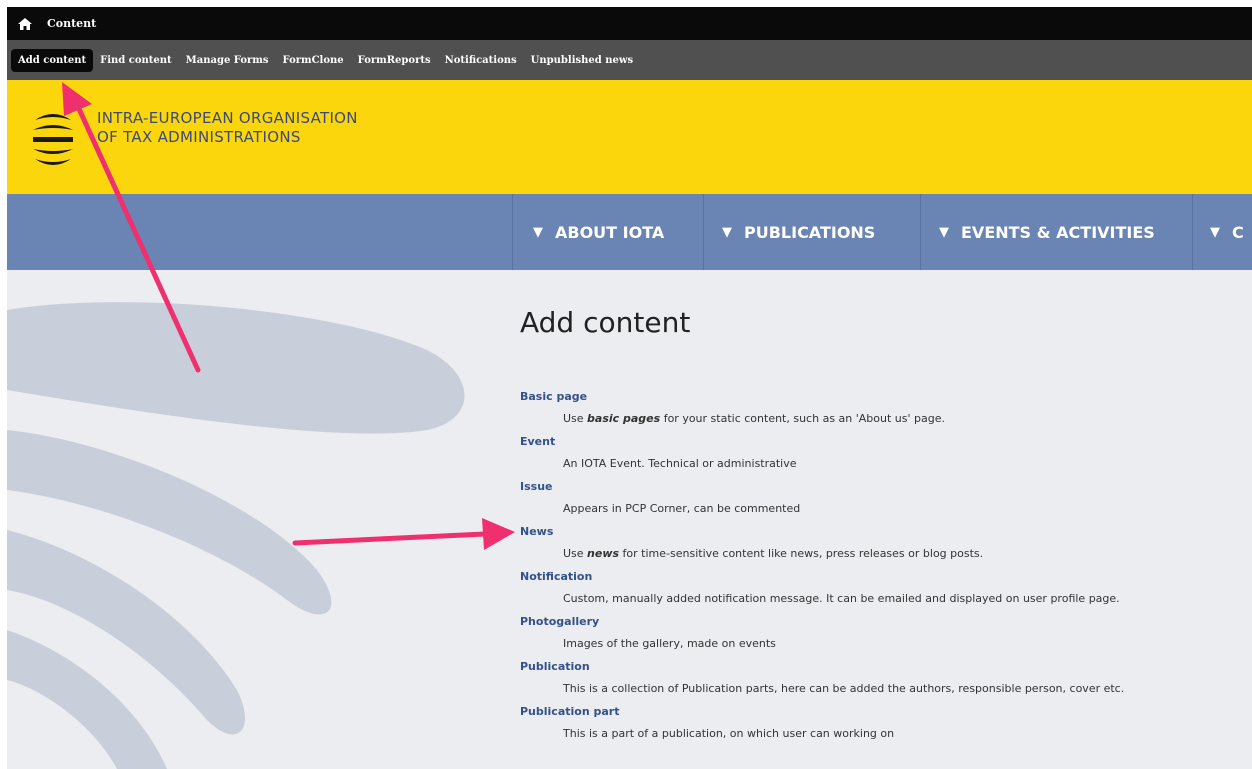  Describe the element at coordinates (605, 322) in the screenshot. I see `page-title: Add content` at that location.